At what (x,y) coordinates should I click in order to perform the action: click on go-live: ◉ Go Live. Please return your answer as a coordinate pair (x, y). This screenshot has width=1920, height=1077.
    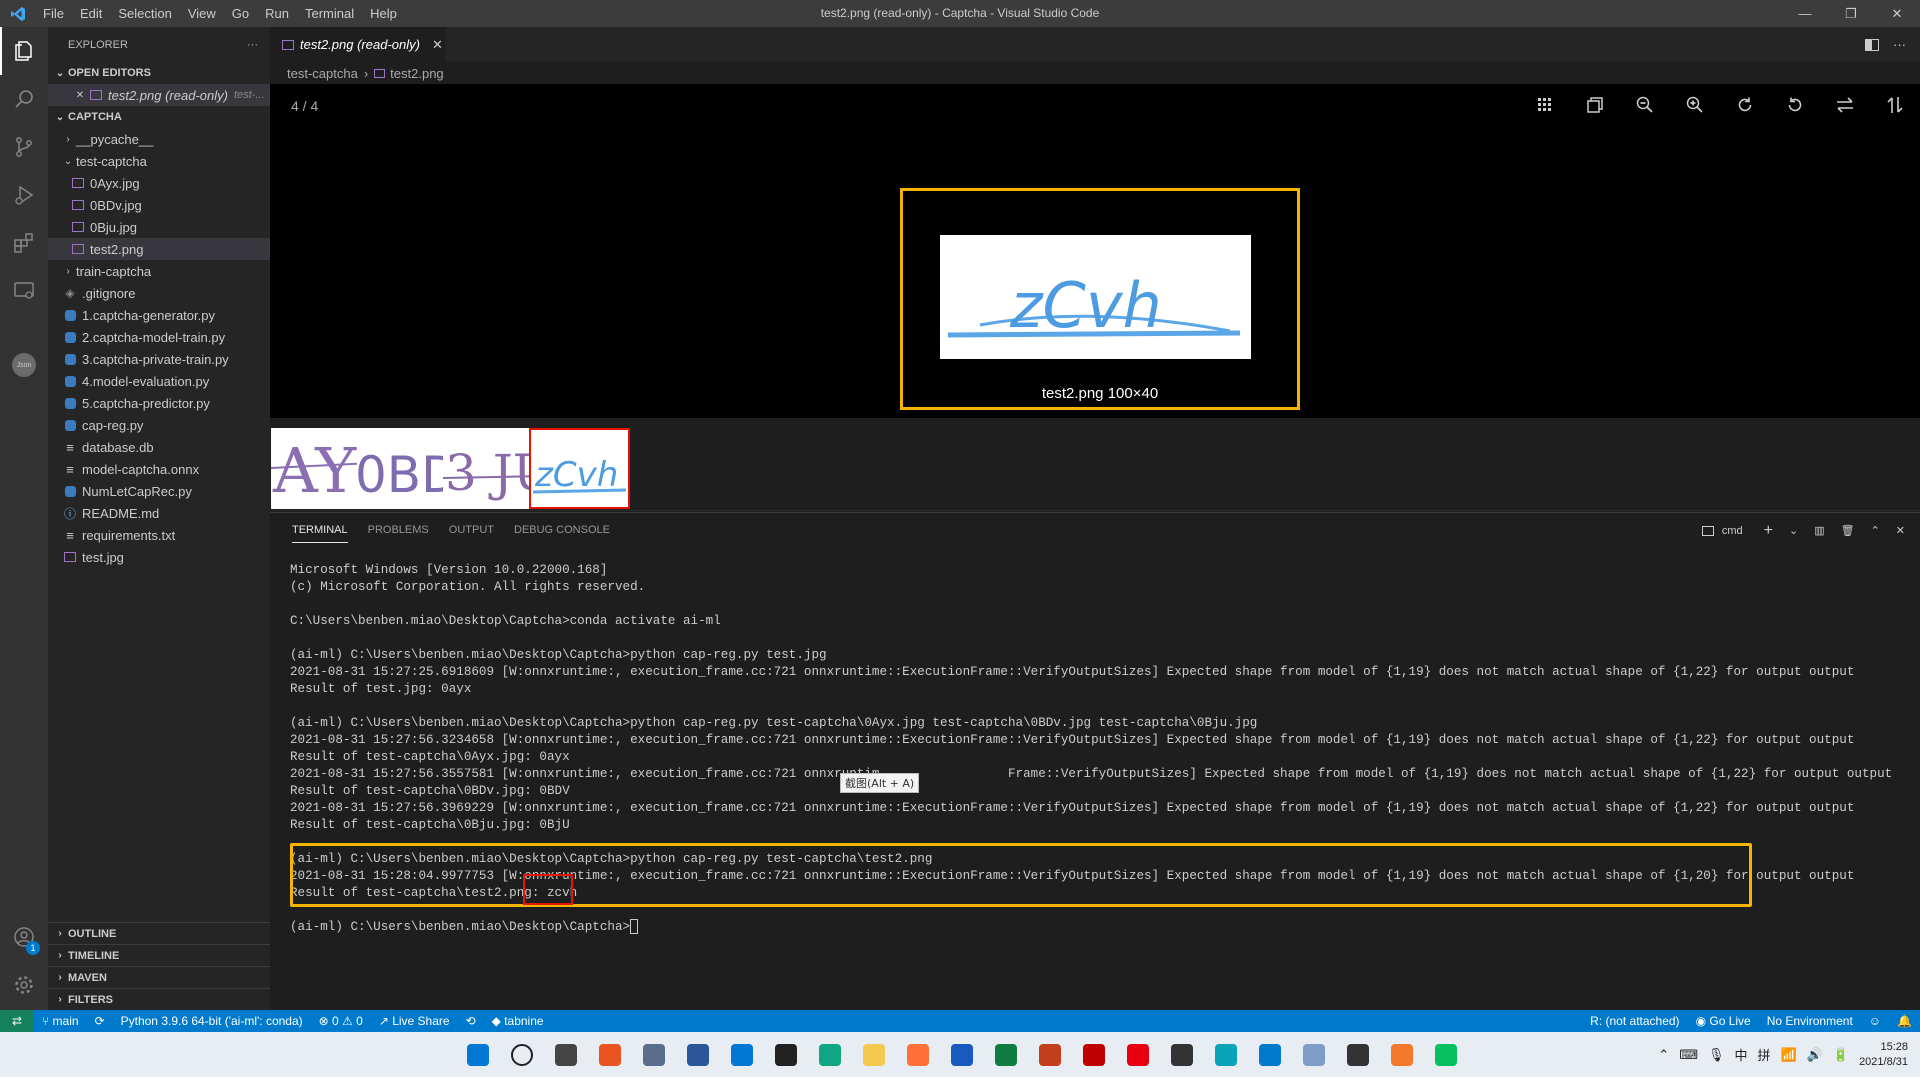
    Looking at the image, I should click on (1723, 1021).